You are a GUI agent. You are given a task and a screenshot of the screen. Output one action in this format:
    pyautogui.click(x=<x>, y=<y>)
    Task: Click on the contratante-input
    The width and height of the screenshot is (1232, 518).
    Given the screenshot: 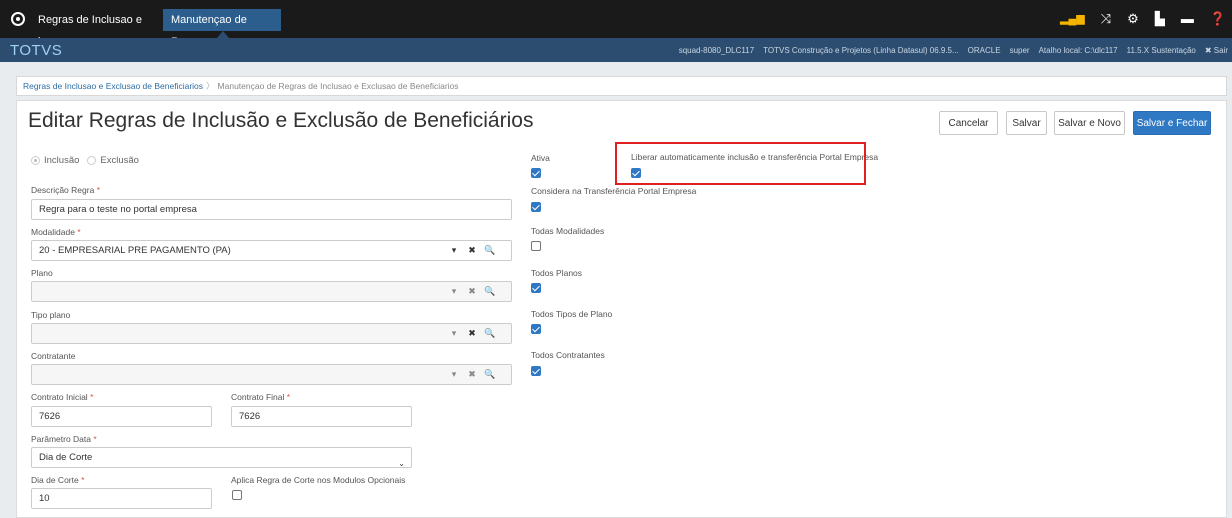 What is the action you would take?
    pyautogui.click(x=271, y=374)
    